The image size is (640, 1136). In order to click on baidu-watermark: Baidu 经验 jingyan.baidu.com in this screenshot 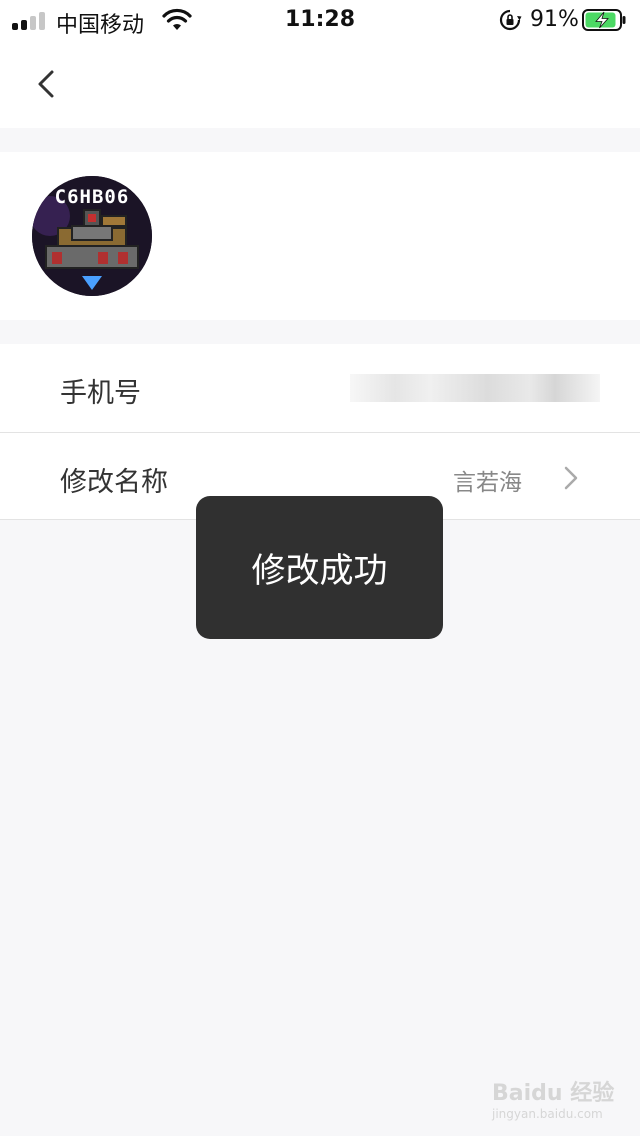, I will do `click(553, 1098)`.